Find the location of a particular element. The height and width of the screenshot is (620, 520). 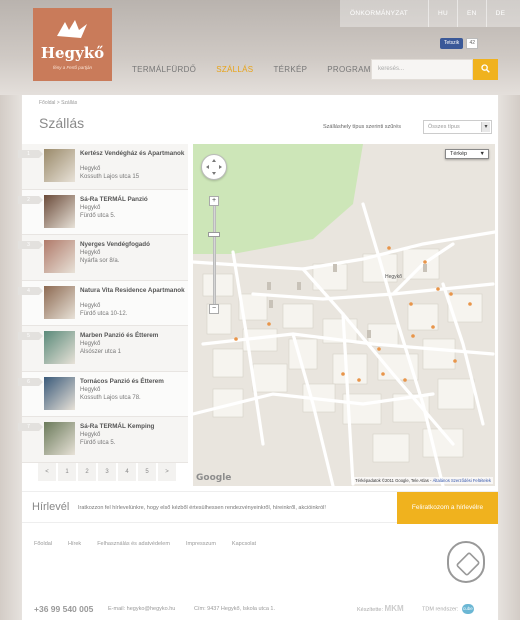

maker-logo: MKM is located at coordinates (394, 608).